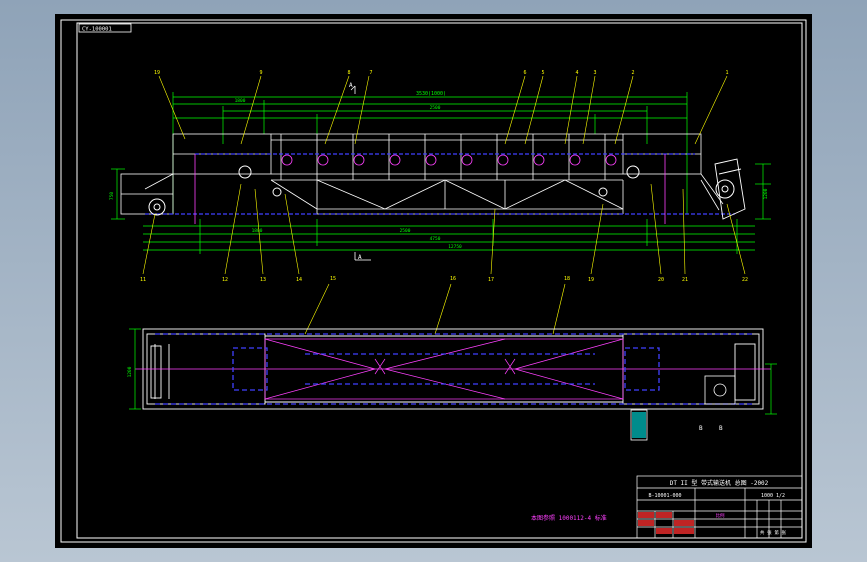 The width and height of the screenshot is (867, 562). I want to click on title-block-title: DT II 型 带式输送机 总图 -2002, so click(719, 483).